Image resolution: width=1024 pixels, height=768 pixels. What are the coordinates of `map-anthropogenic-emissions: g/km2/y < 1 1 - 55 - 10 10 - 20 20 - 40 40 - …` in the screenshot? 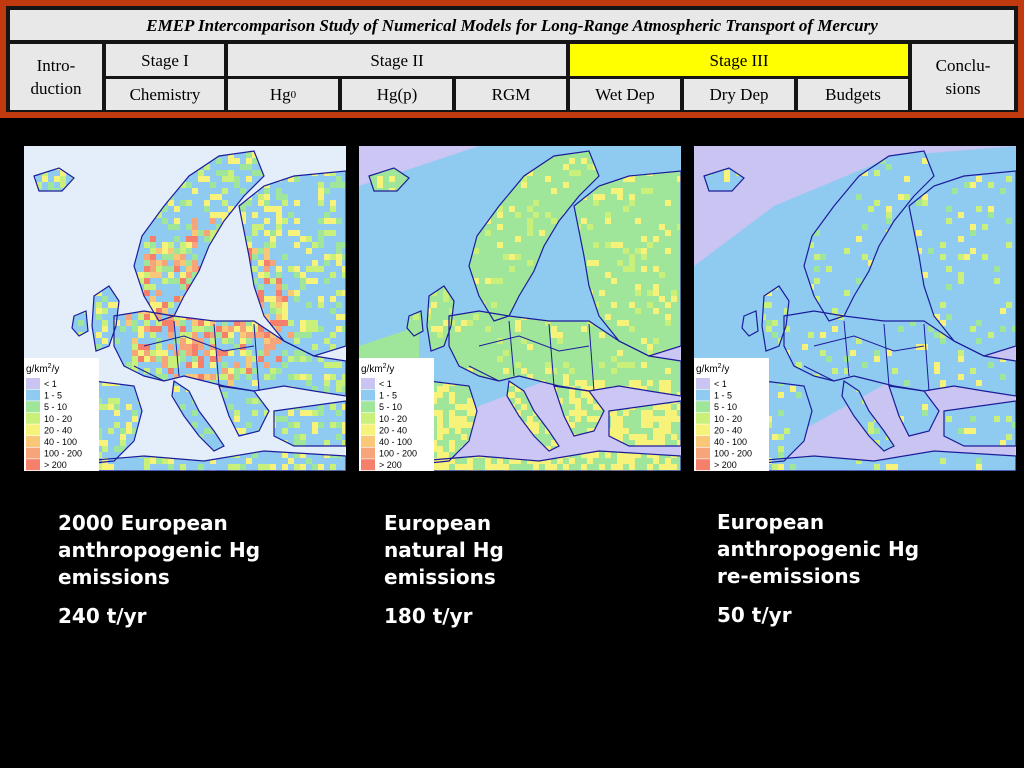 It's located at (185, 308).